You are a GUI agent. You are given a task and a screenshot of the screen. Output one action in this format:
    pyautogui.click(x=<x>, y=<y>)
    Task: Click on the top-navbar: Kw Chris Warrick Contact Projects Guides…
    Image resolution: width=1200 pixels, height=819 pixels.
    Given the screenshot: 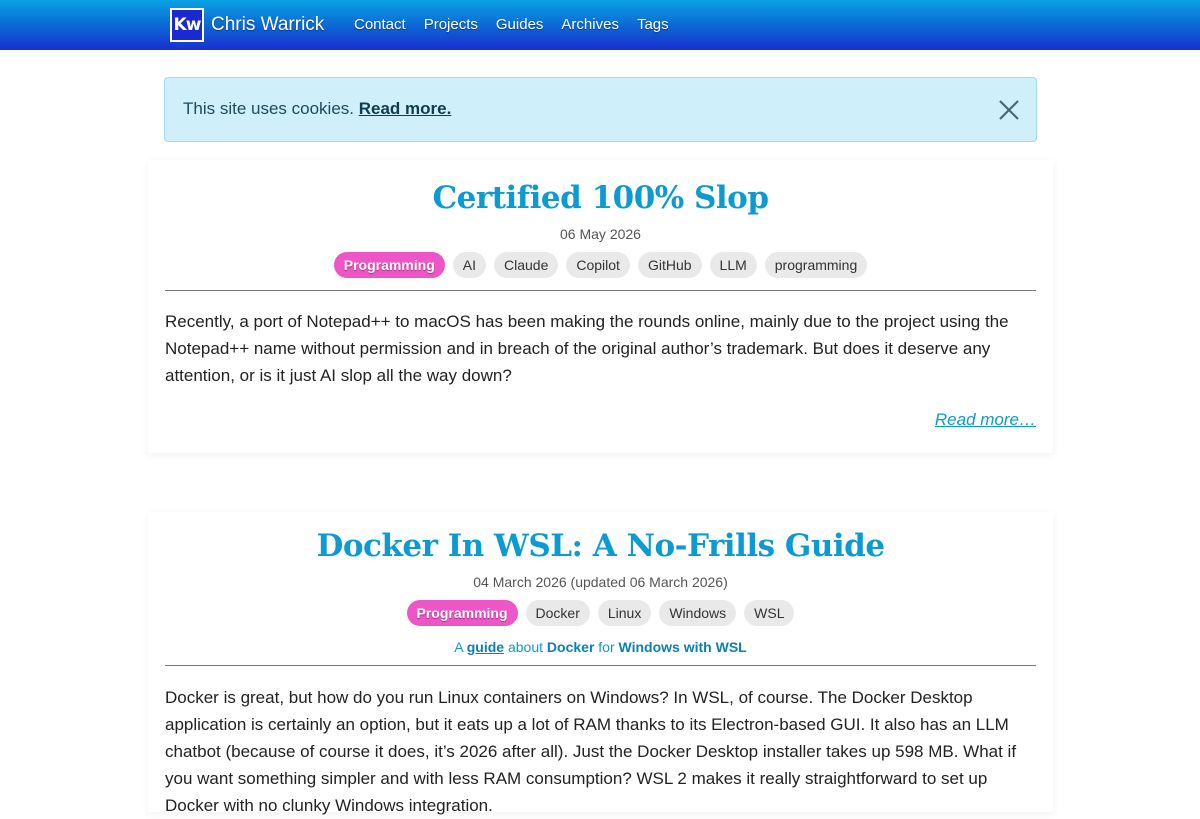 What is the action you would take?
    pyautogui.click(x=600, y=25)
    